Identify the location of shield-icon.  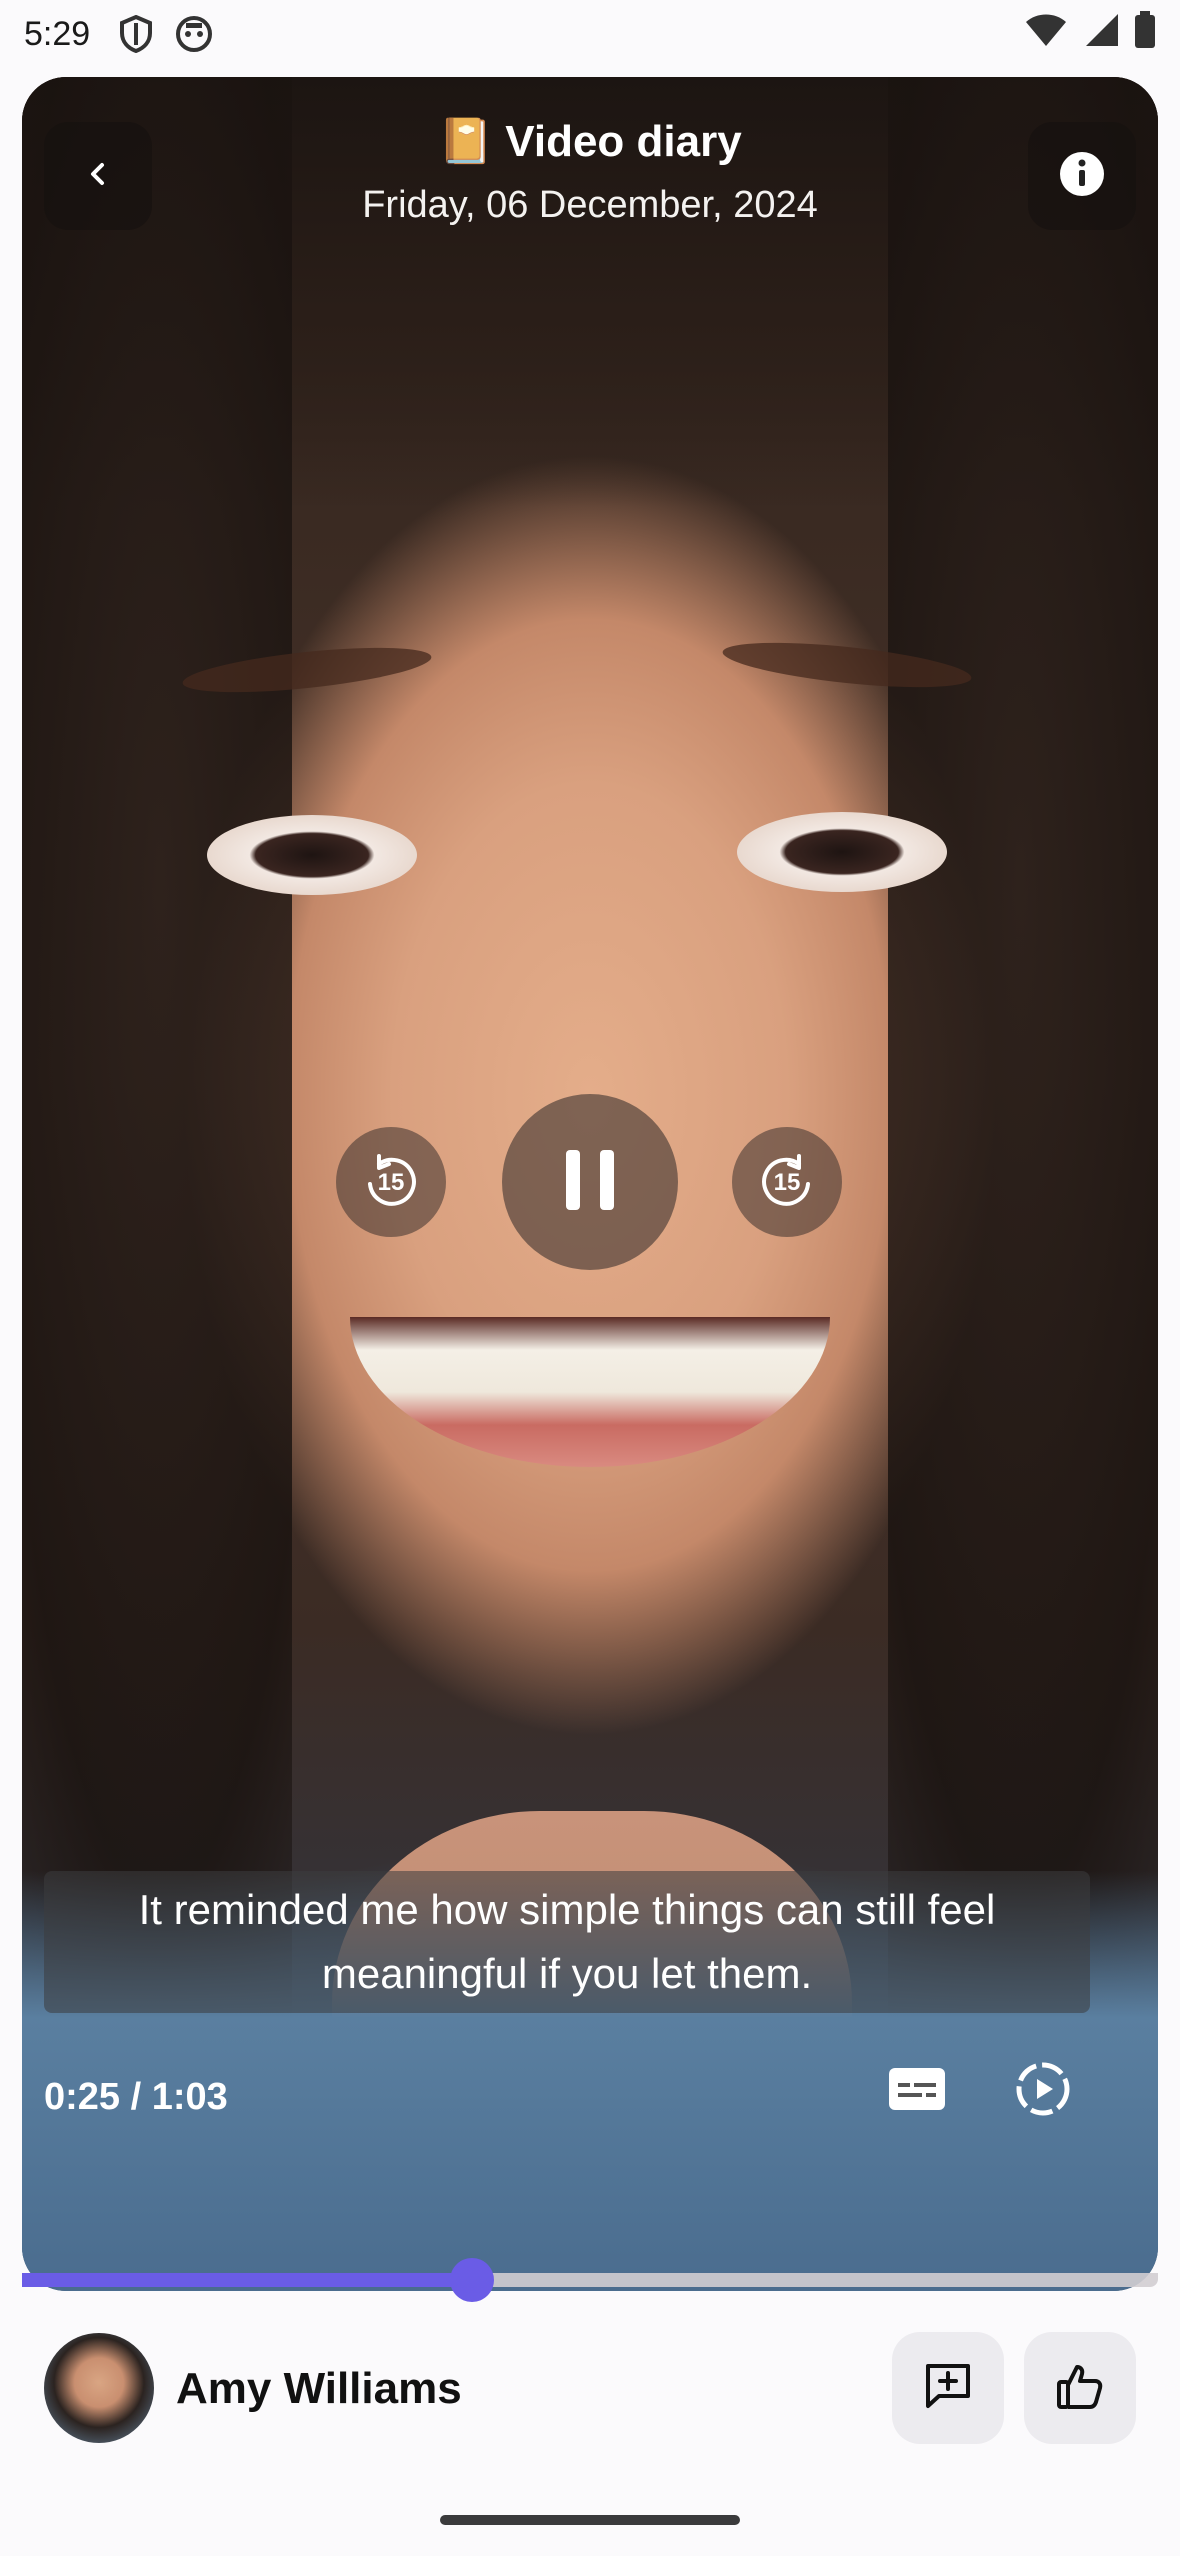
(136, 34).